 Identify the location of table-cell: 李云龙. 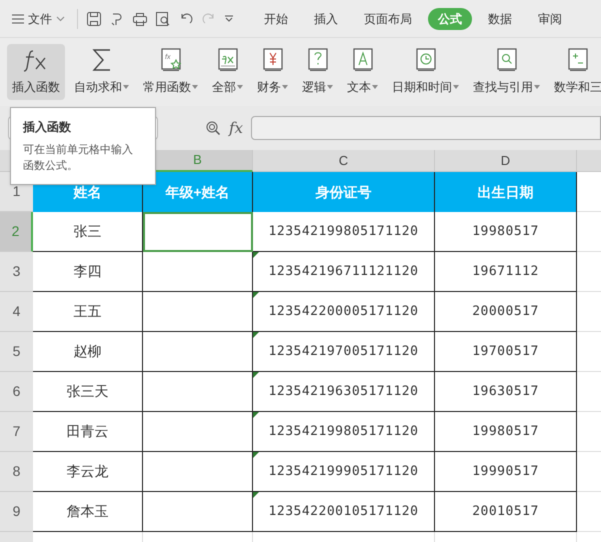
(88, 472).